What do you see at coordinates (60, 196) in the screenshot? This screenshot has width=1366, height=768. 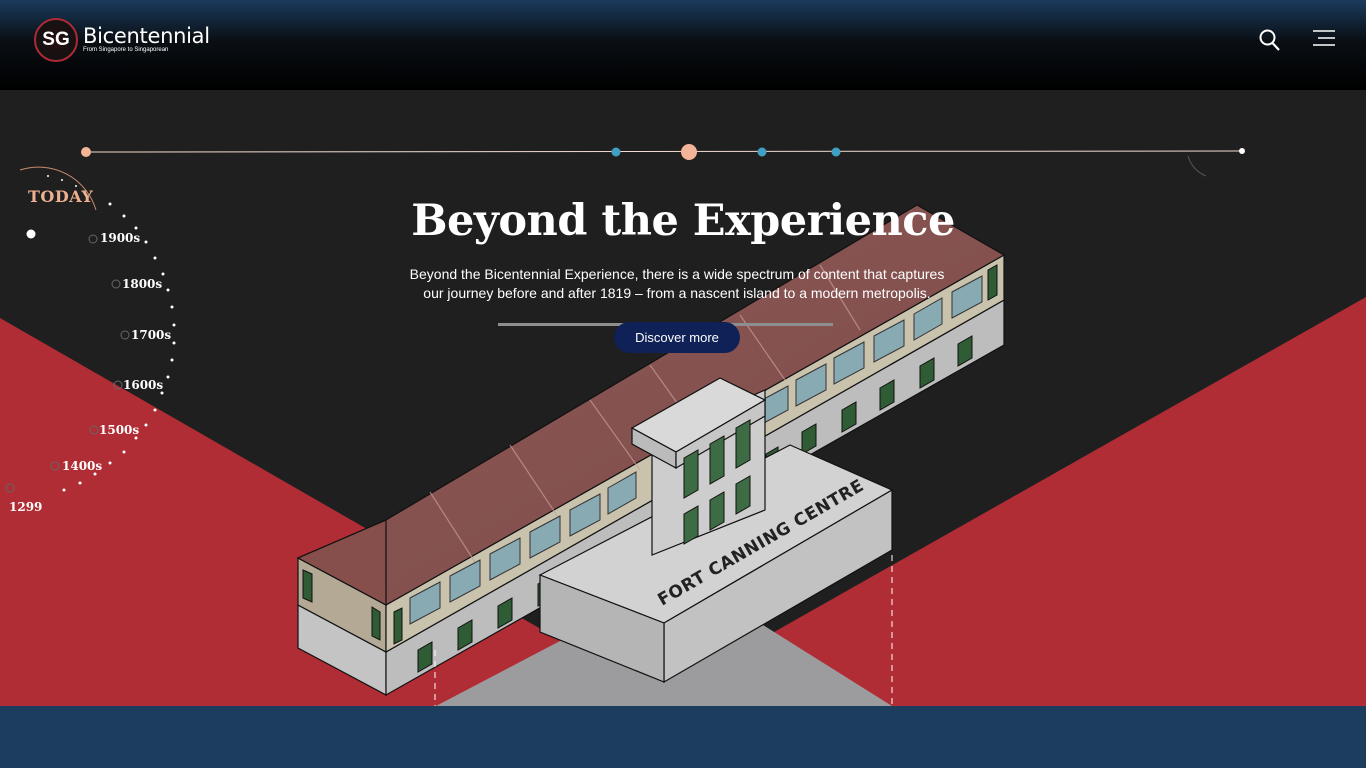 I see `timeline-today-label: TODAY` at bounding box center [60, 196].